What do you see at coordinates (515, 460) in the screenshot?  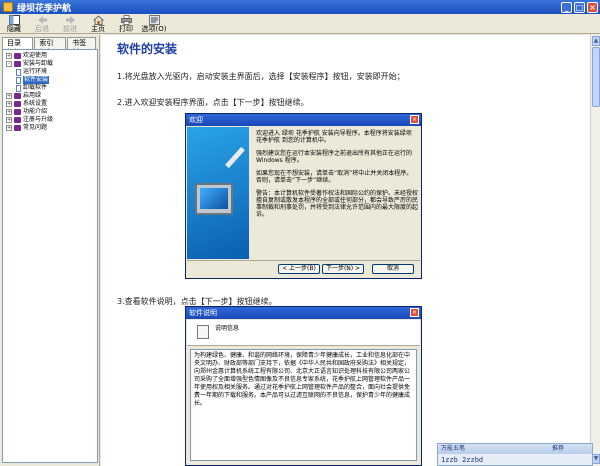 I see `ime-candidates: 1zzb 2zzbd` at bounding box center [515, 460].